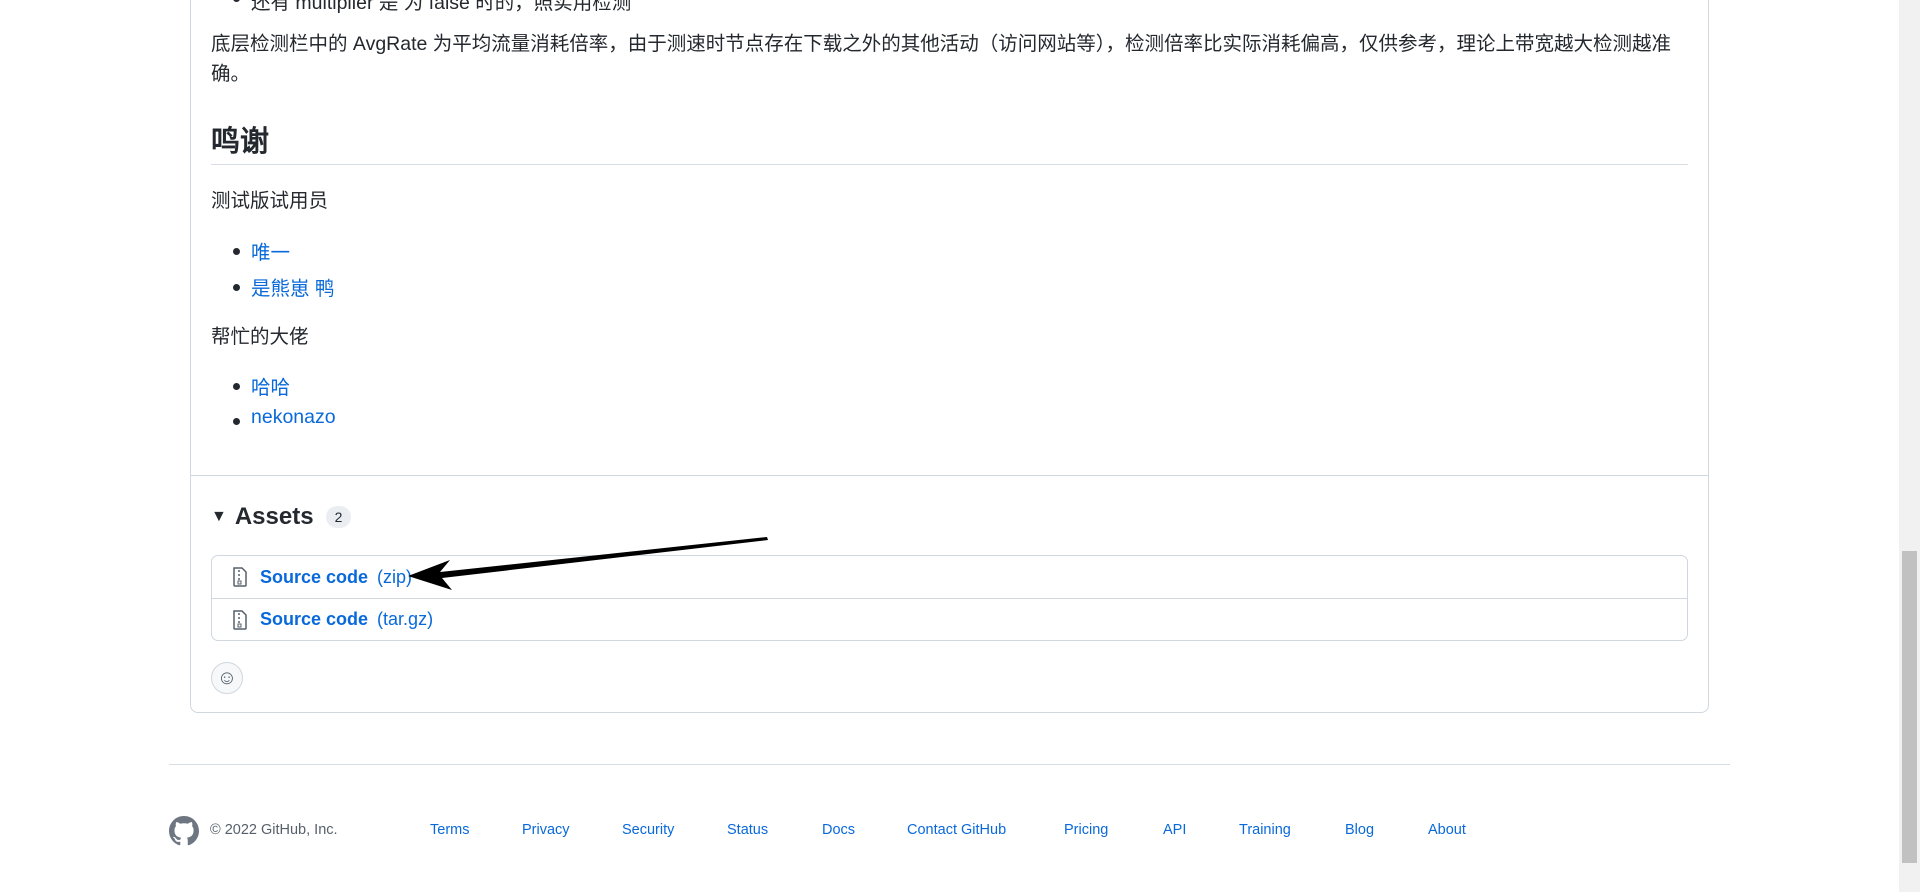 Image resolution: width=1920 pixels, height=892 pixels. I want to click on copyright: © 2022 GitHub, Inc., so click(274, 830).